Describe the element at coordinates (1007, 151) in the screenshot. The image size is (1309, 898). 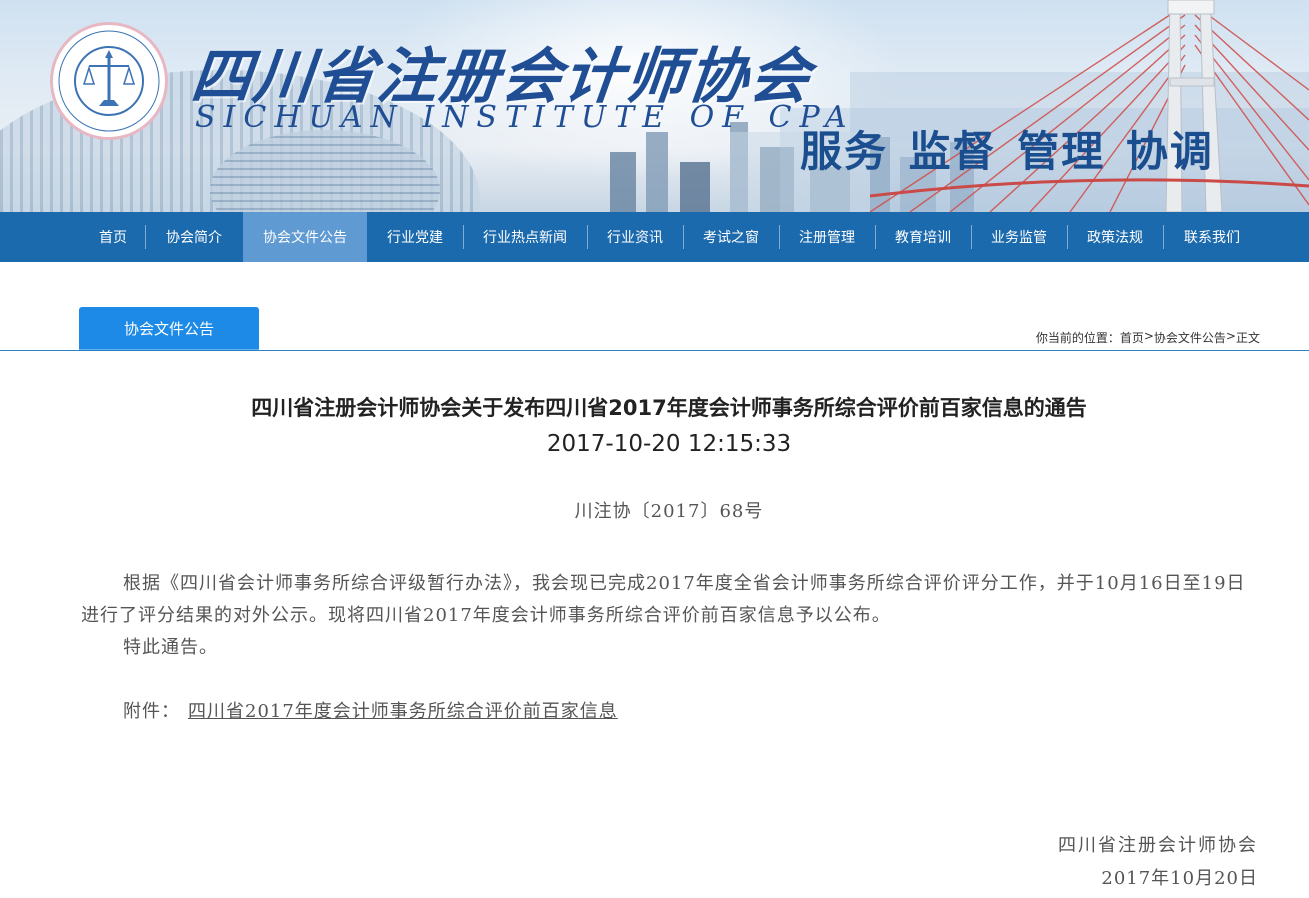
I see `banner-slogan: 服务 监督 管理 协调` at that location.